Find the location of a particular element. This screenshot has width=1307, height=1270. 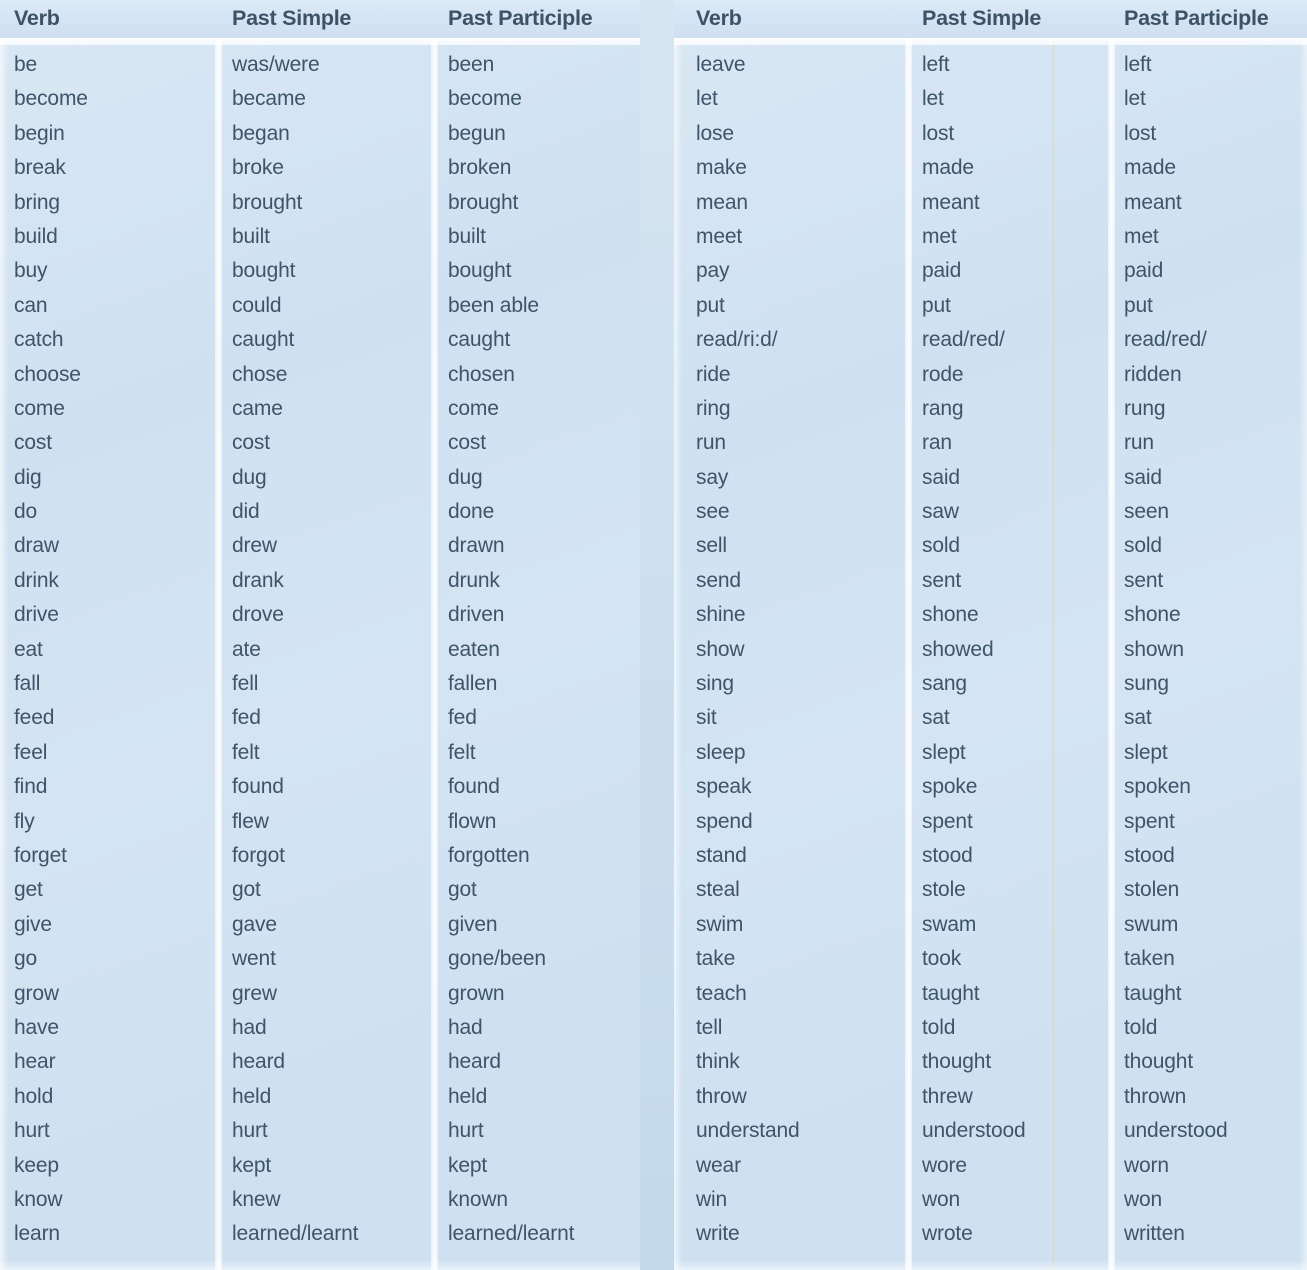

verb-cell: steal is located at coordinates (718, 890).